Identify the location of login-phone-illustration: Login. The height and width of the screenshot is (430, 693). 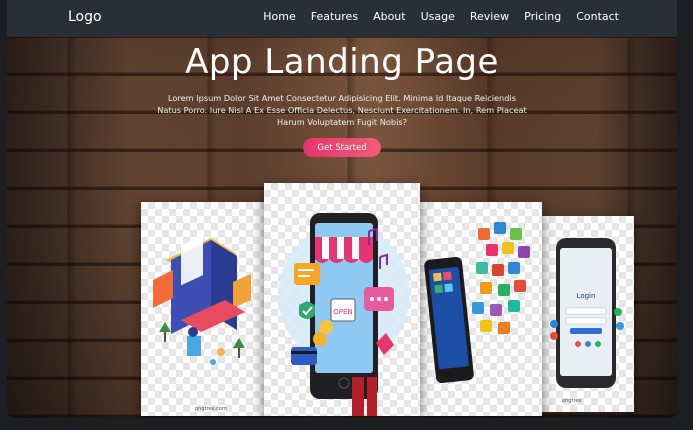
(587, 313).